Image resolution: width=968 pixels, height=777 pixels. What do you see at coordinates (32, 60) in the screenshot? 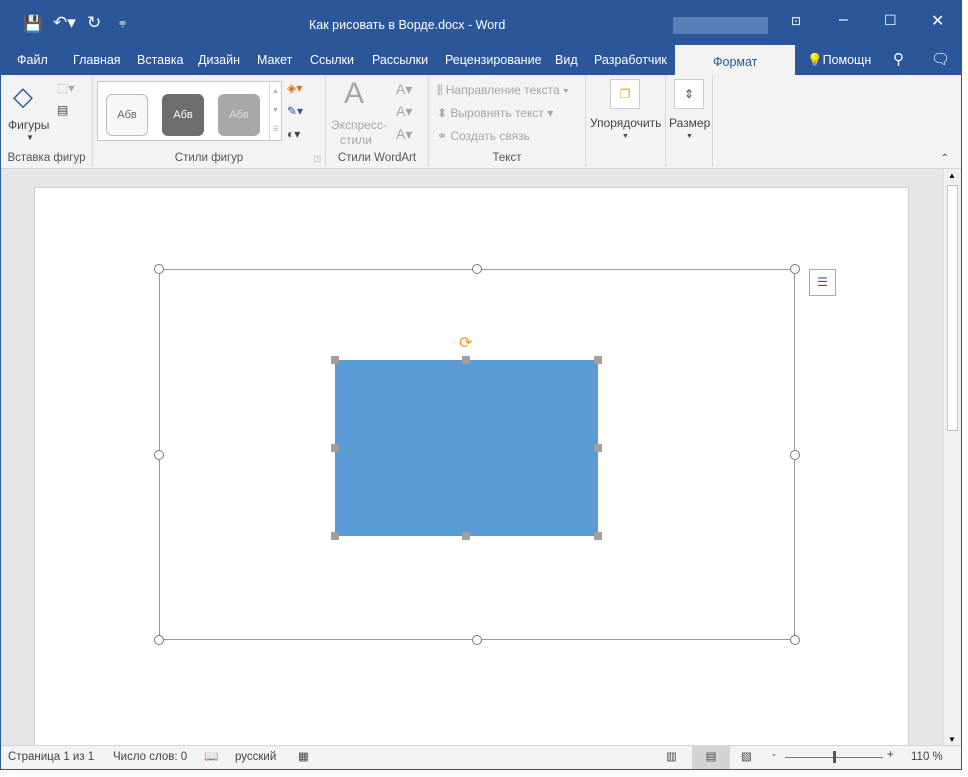
I see `tab-file: Файл` at bounding box center [32, 60].